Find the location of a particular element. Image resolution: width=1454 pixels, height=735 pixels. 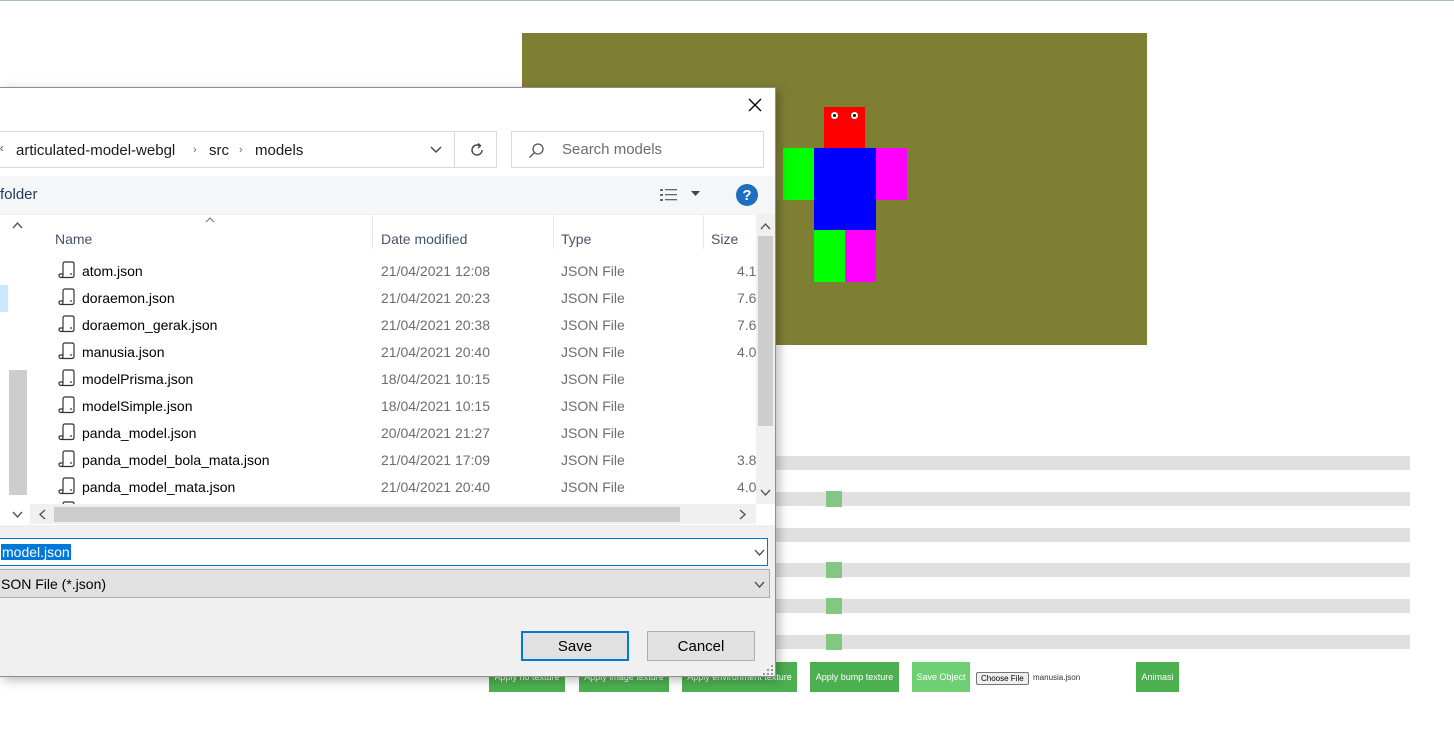

model-right-arm is located at coordinates (891, 174).